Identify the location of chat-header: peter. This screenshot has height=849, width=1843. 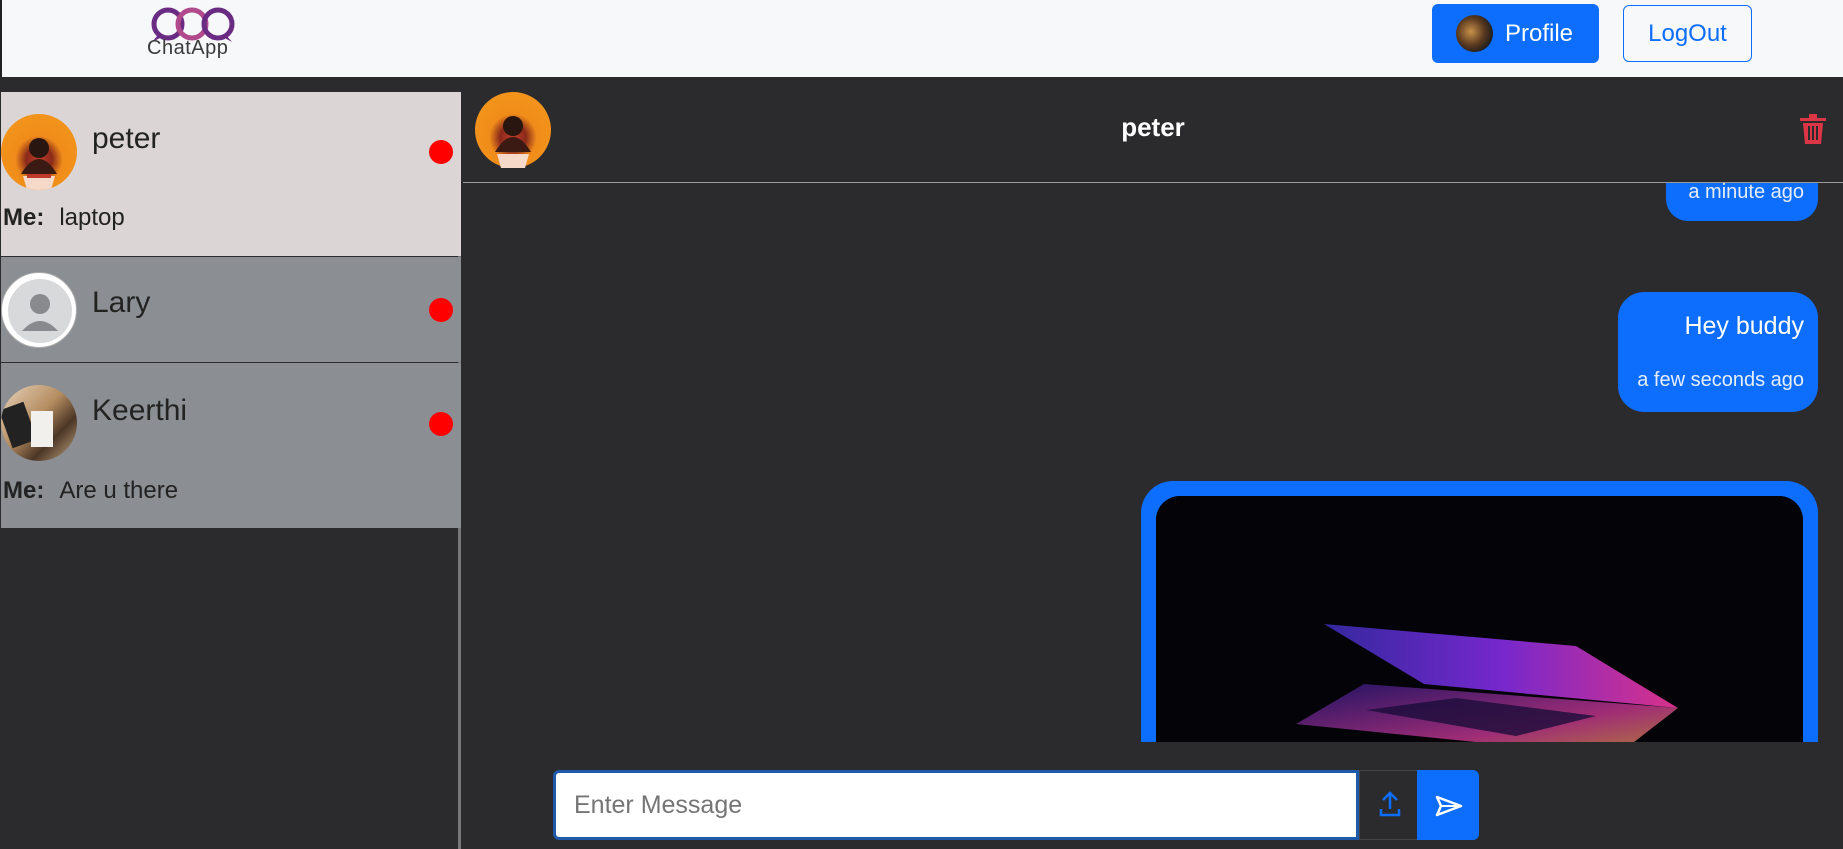
(1153, 137).